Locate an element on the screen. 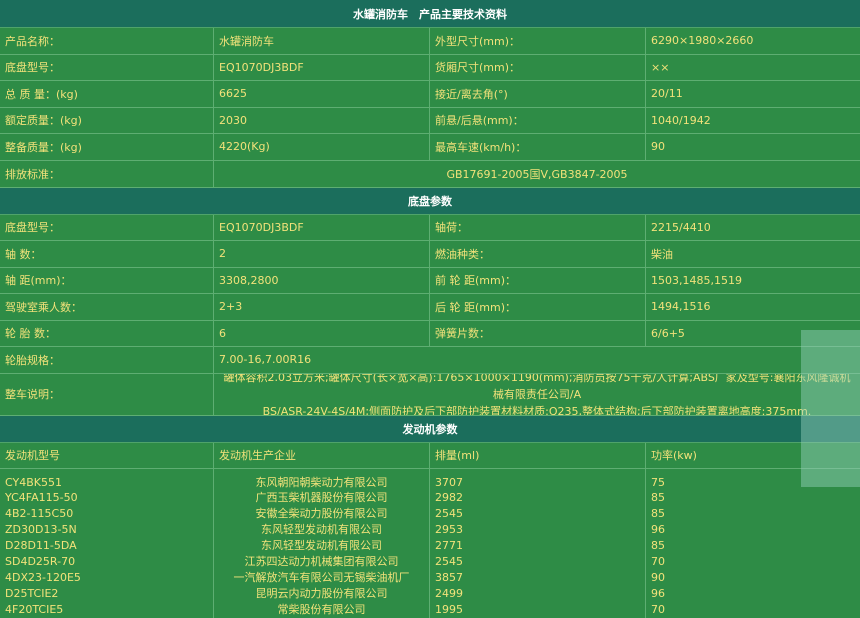  engine-header-row: 发动机型号 发动机生产企业 排量(ml) 功率(kw) is located at coordinates (430, 455).